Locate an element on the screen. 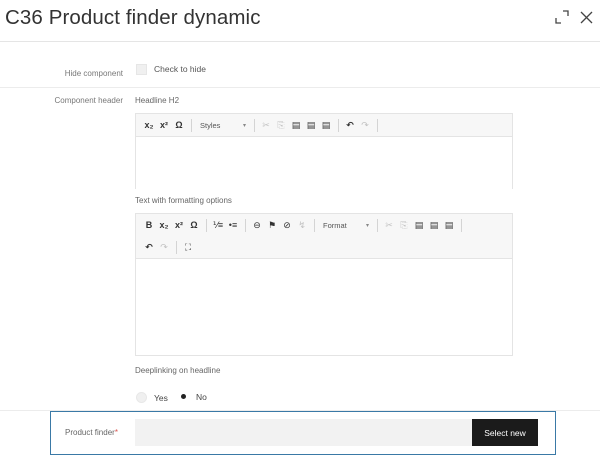 The height and width of the screenshot is (462, 600). format-select-value: Format is located at coordinates (335, 225).